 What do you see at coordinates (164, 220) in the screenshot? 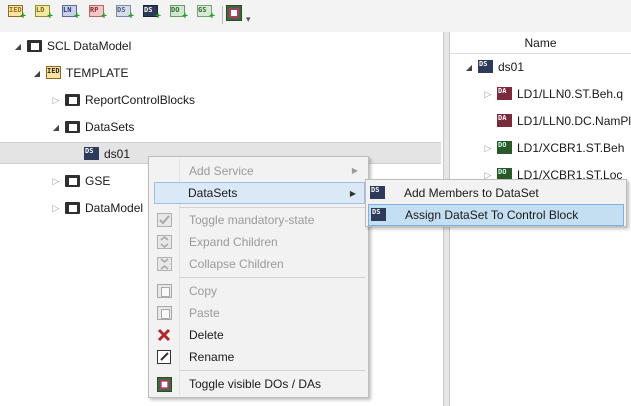
I see `checkmark-icon` at bounding box center [164, 220].